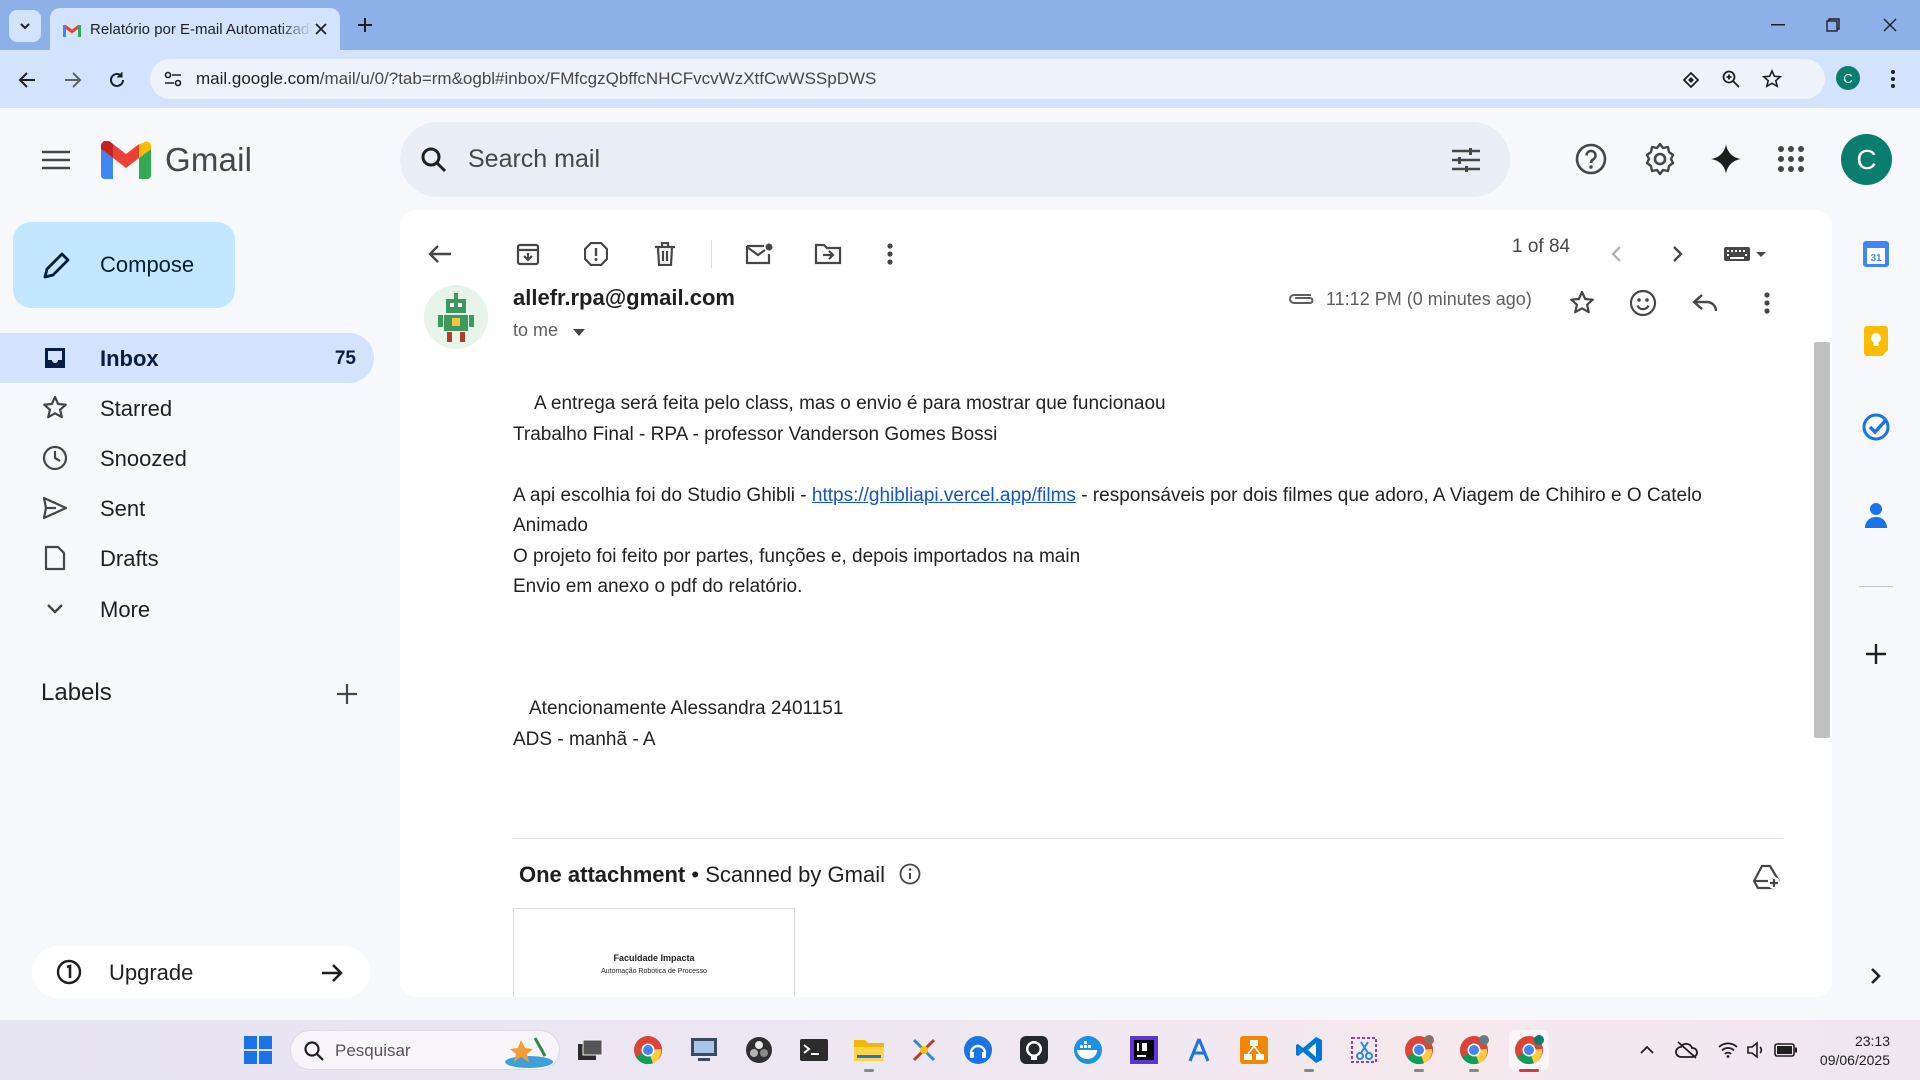 This screenshot has height=1080, width=1920. Describe the element at coordinates (1364, 1050) in the screenshot. I see `taskbar-snipping` at that location.